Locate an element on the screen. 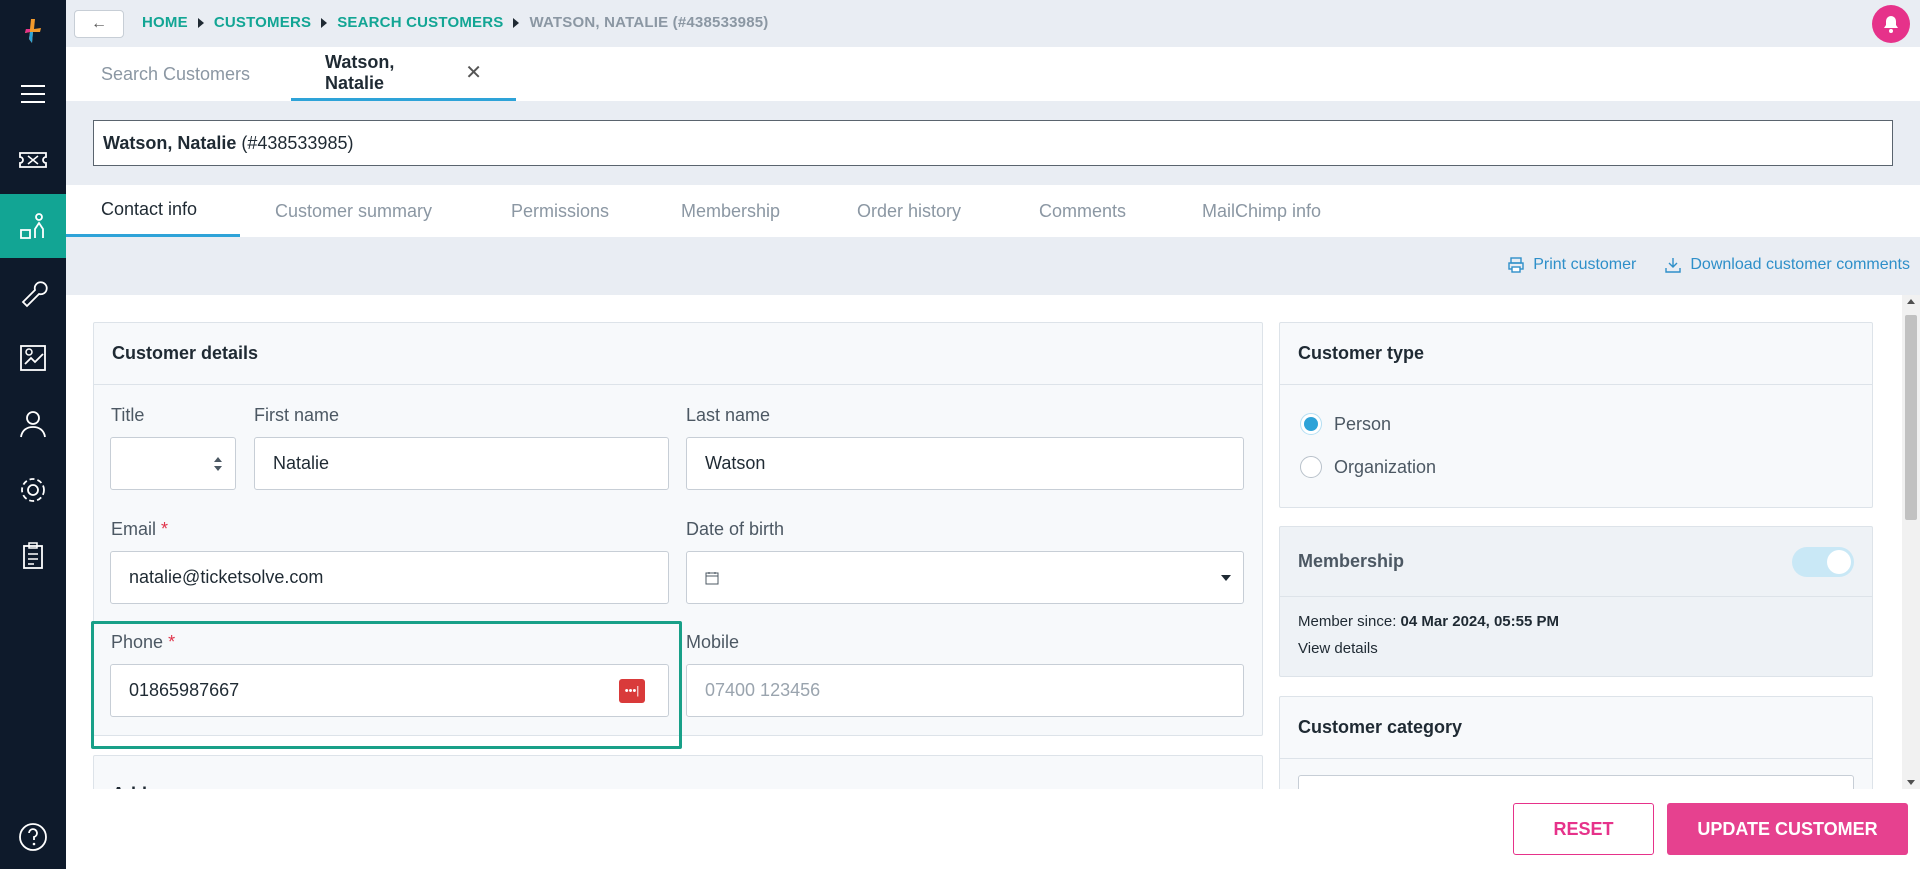 This screenshot has height=869, width=1920. breadcrumb-customers: CUSTOMERS is located at coordinates (262, 22).